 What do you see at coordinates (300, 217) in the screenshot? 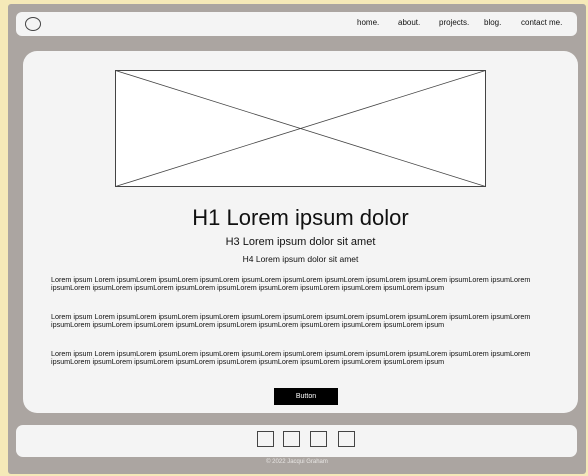
I see `heading-h1: H1 Lorem ipsum dolor` at bounding box center [300, 217].